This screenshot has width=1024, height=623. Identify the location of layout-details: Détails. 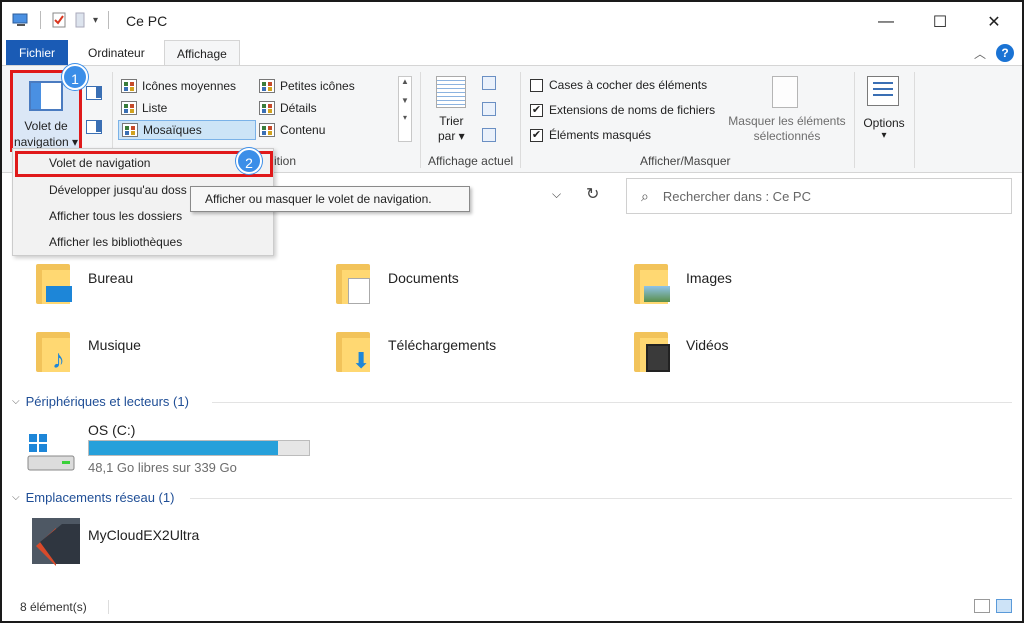
(288, 108).